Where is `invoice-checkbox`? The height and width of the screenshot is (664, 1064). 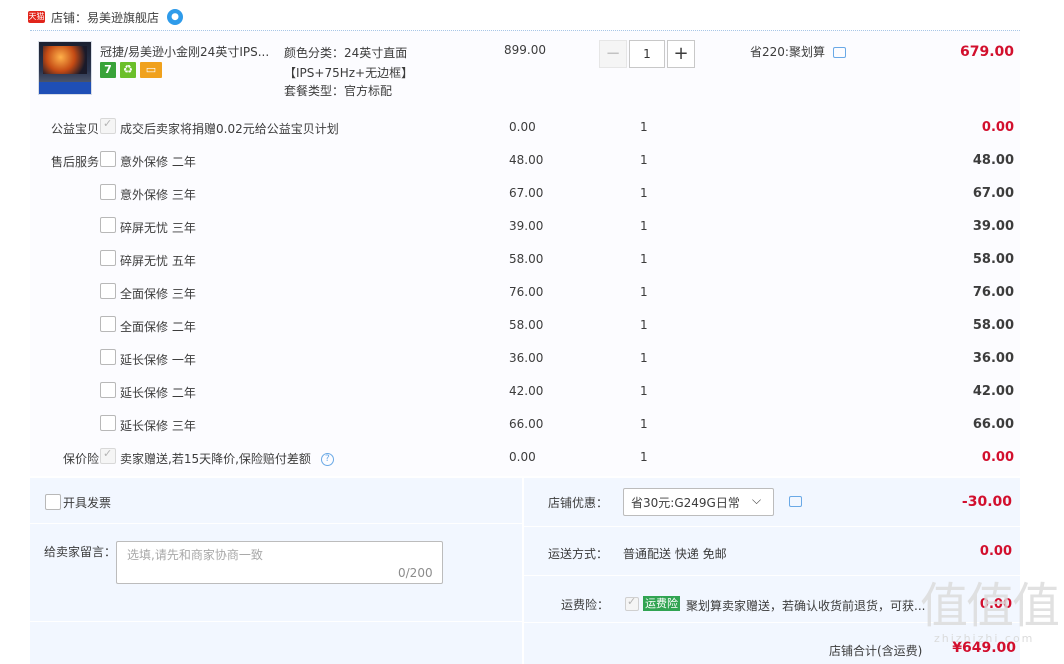 invoice-checkbox is located at coordinates (53, 502).